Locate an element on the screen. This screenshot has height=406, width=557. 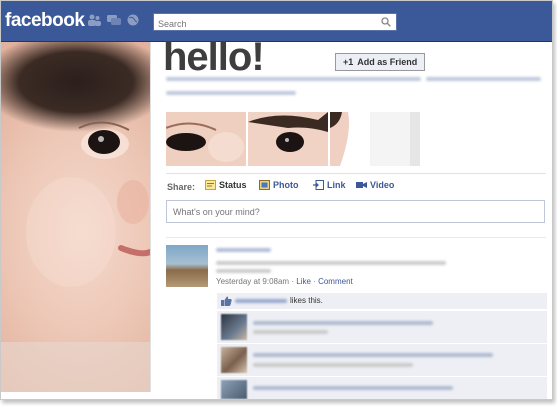
share-video-tab: Video is located at coordinates (375, 187).